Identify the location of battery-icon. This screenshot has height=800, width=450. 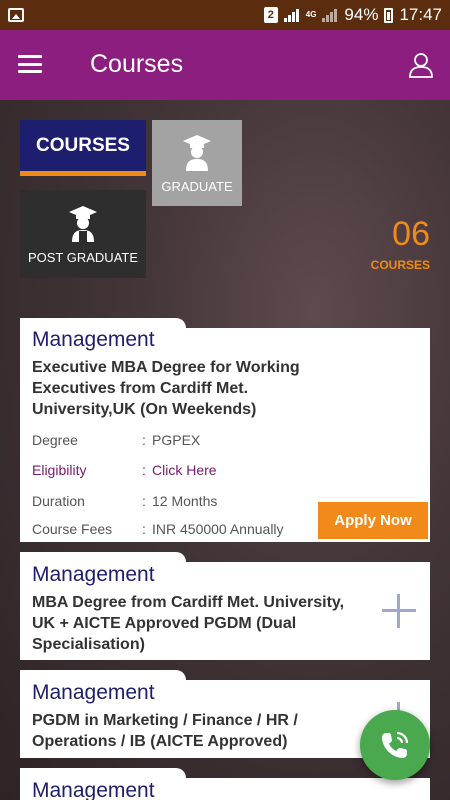
(389, 15).